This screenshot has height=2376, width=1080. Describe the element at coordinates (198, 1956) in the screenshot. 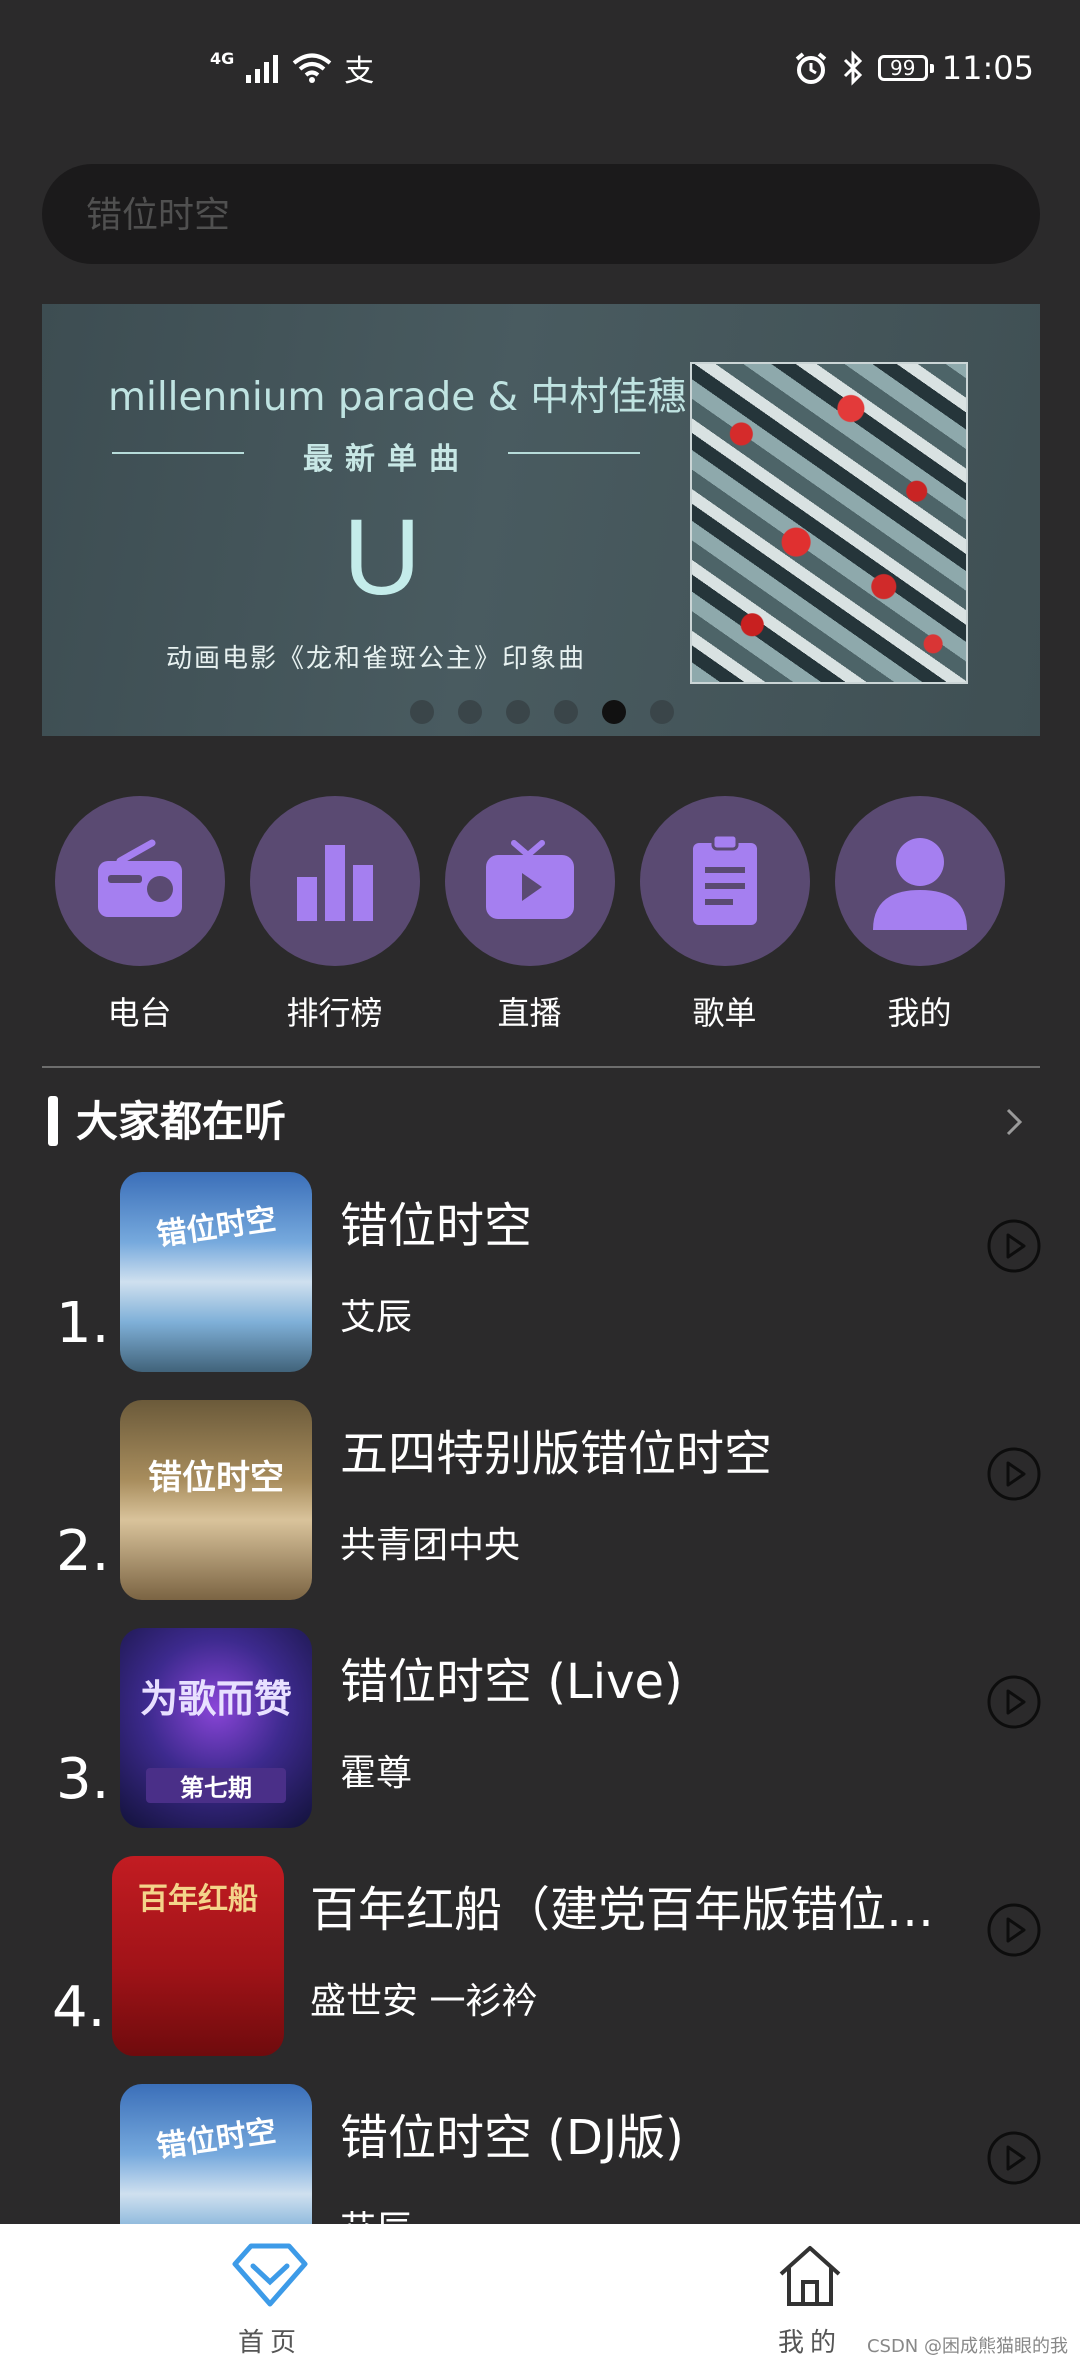

I see `song-cover: 百年红船` at that location.